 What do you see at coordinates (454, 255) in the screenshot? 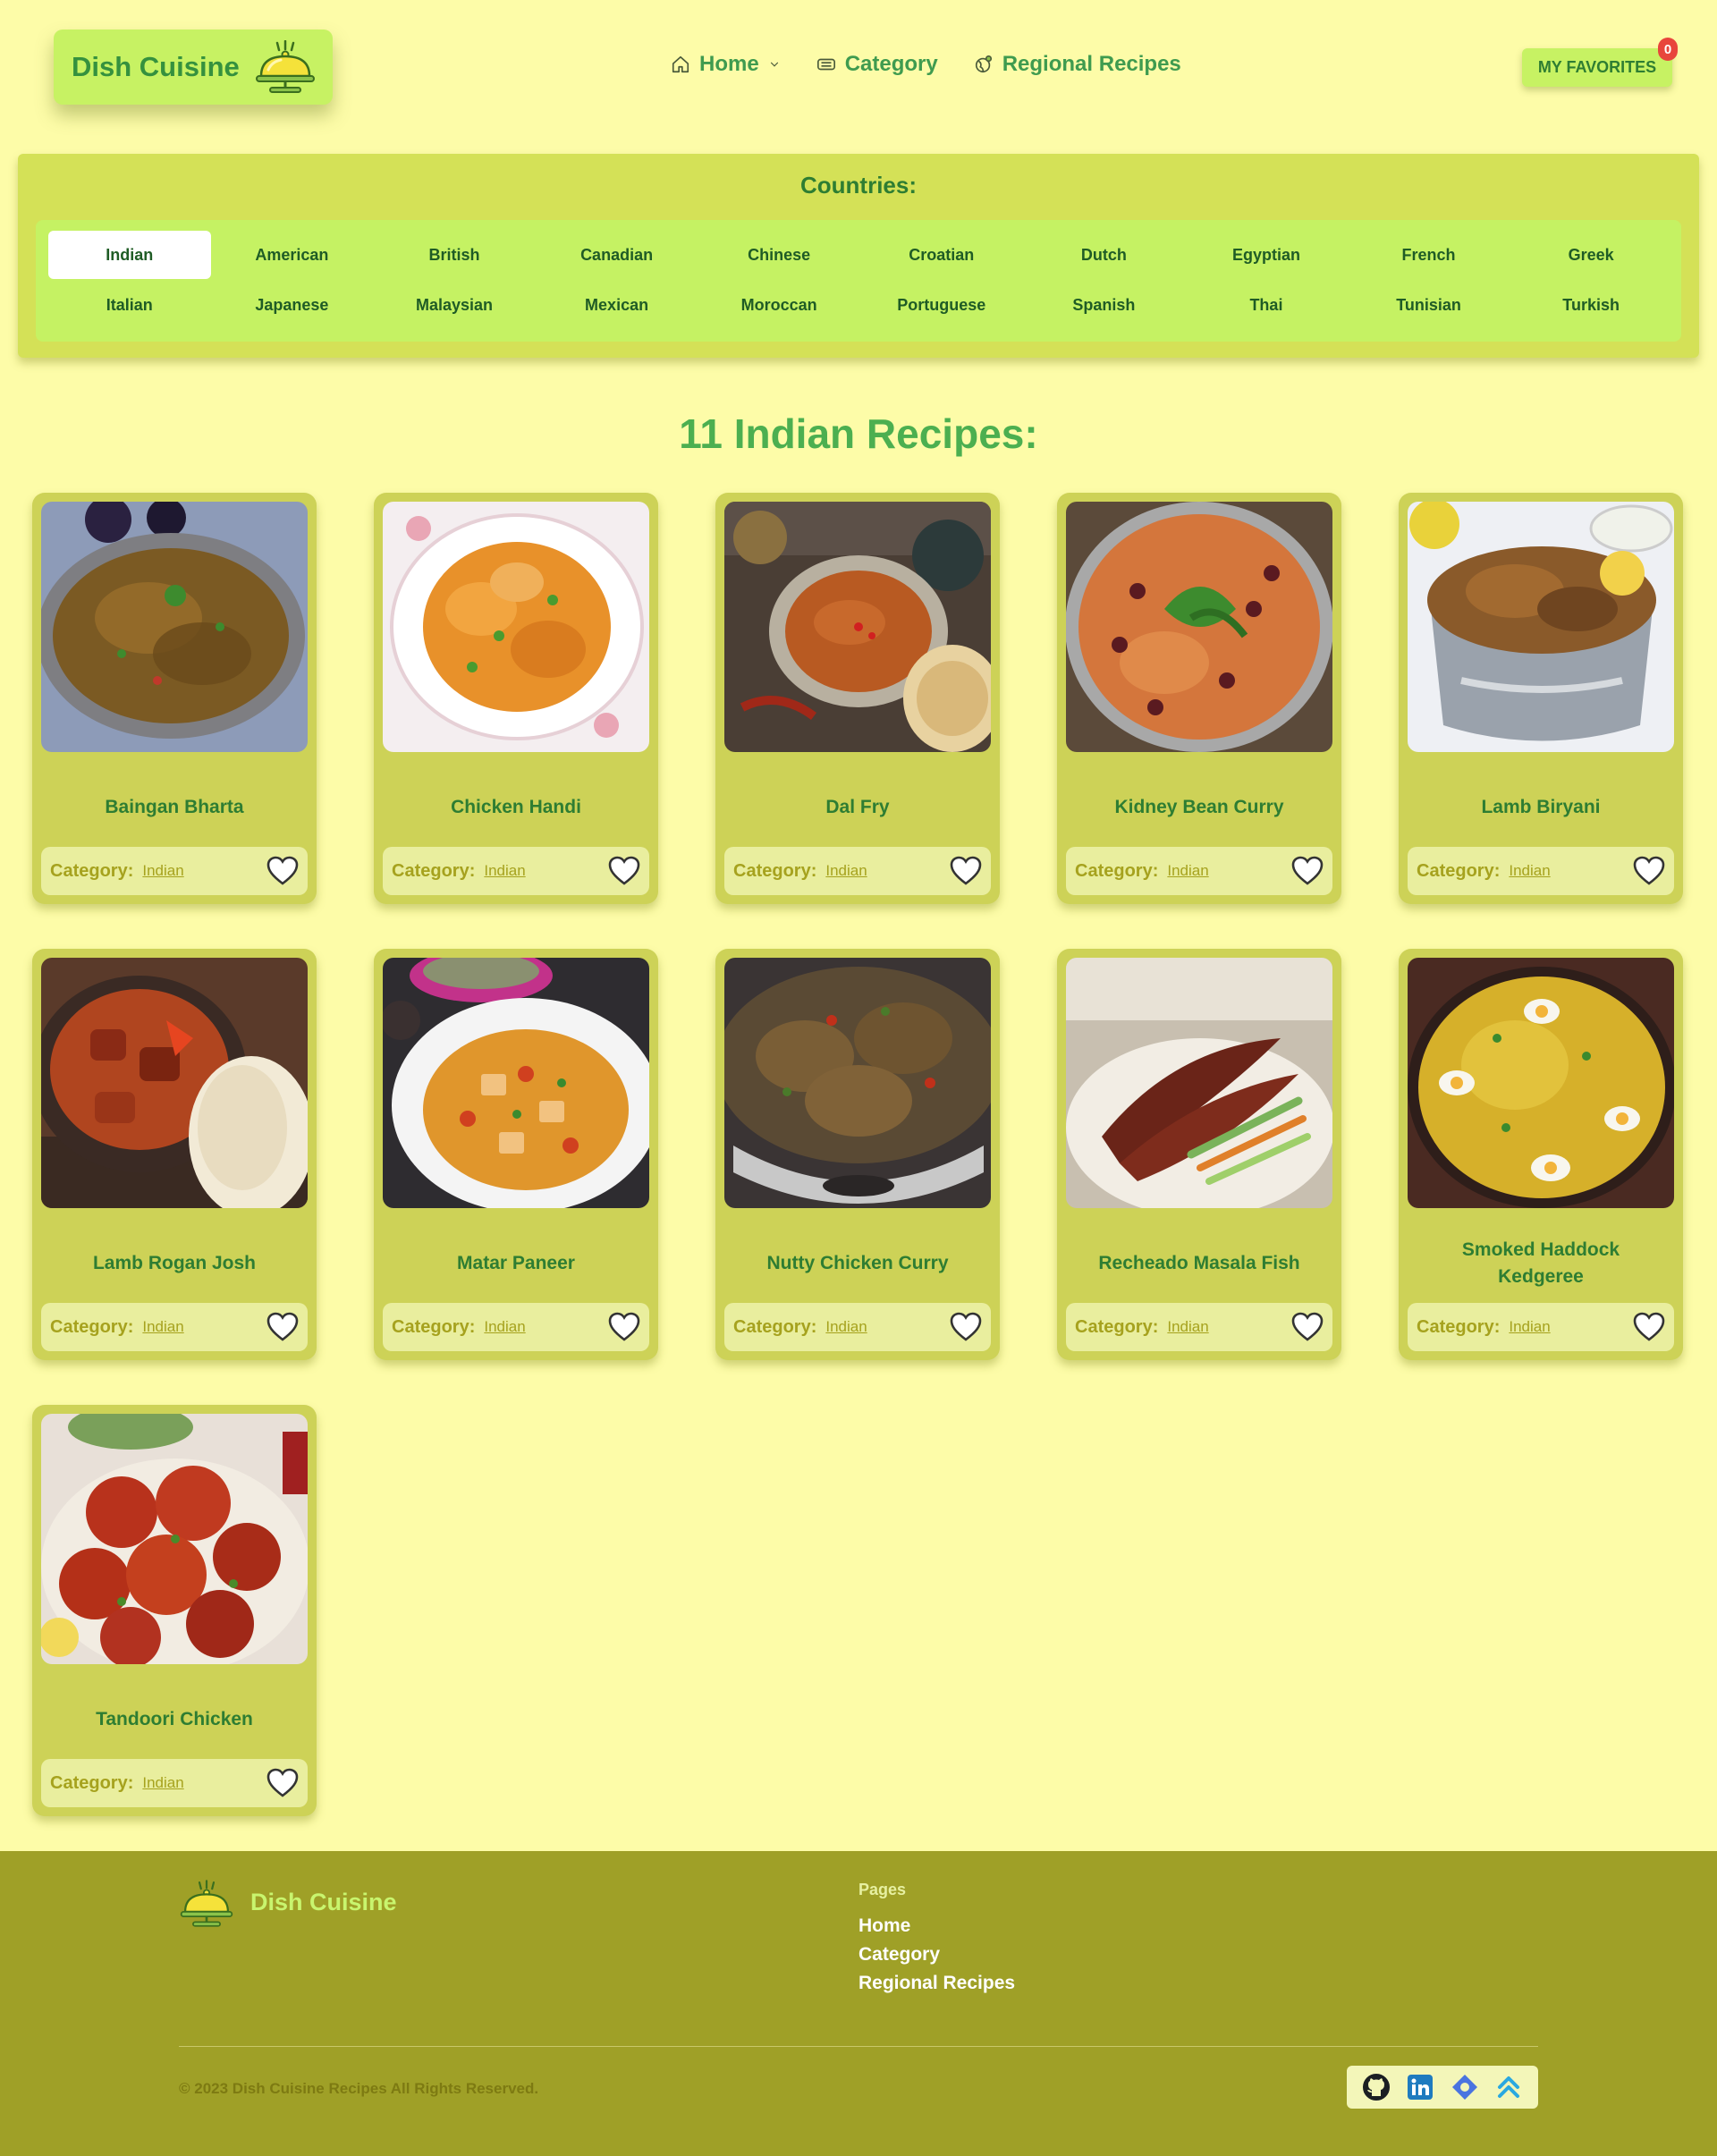
I see `country-british: British` at bounding box center [454, 255].